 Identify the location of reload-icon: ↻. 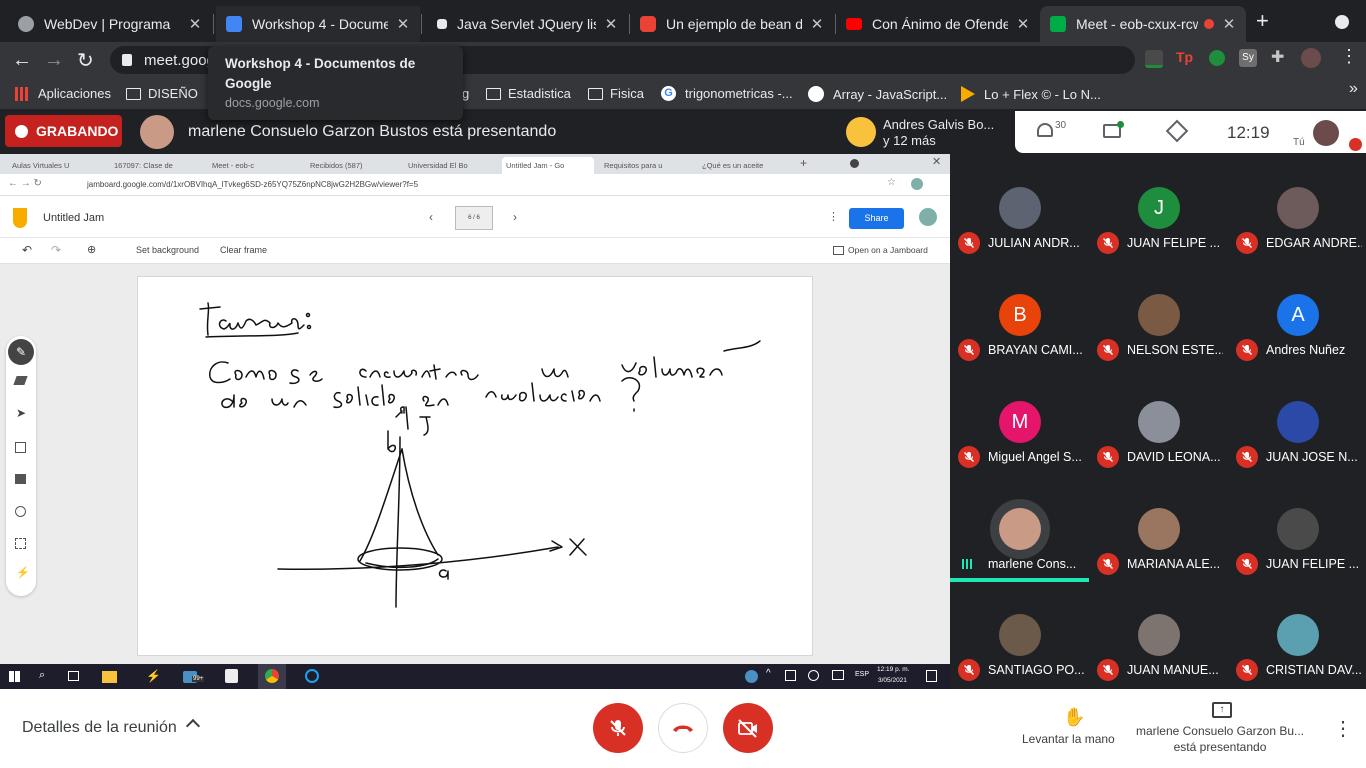
(85, 60).